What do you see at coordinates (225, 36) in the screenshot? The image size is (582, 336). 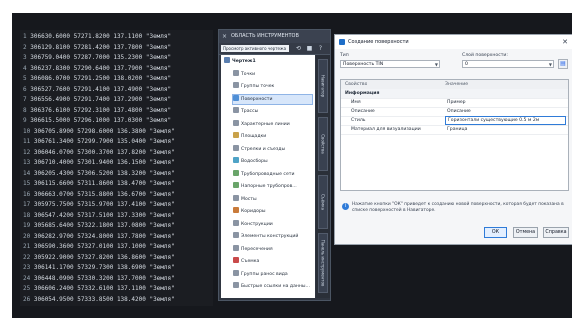 I see `close-icon: ×` at bounding box center [225, 36].